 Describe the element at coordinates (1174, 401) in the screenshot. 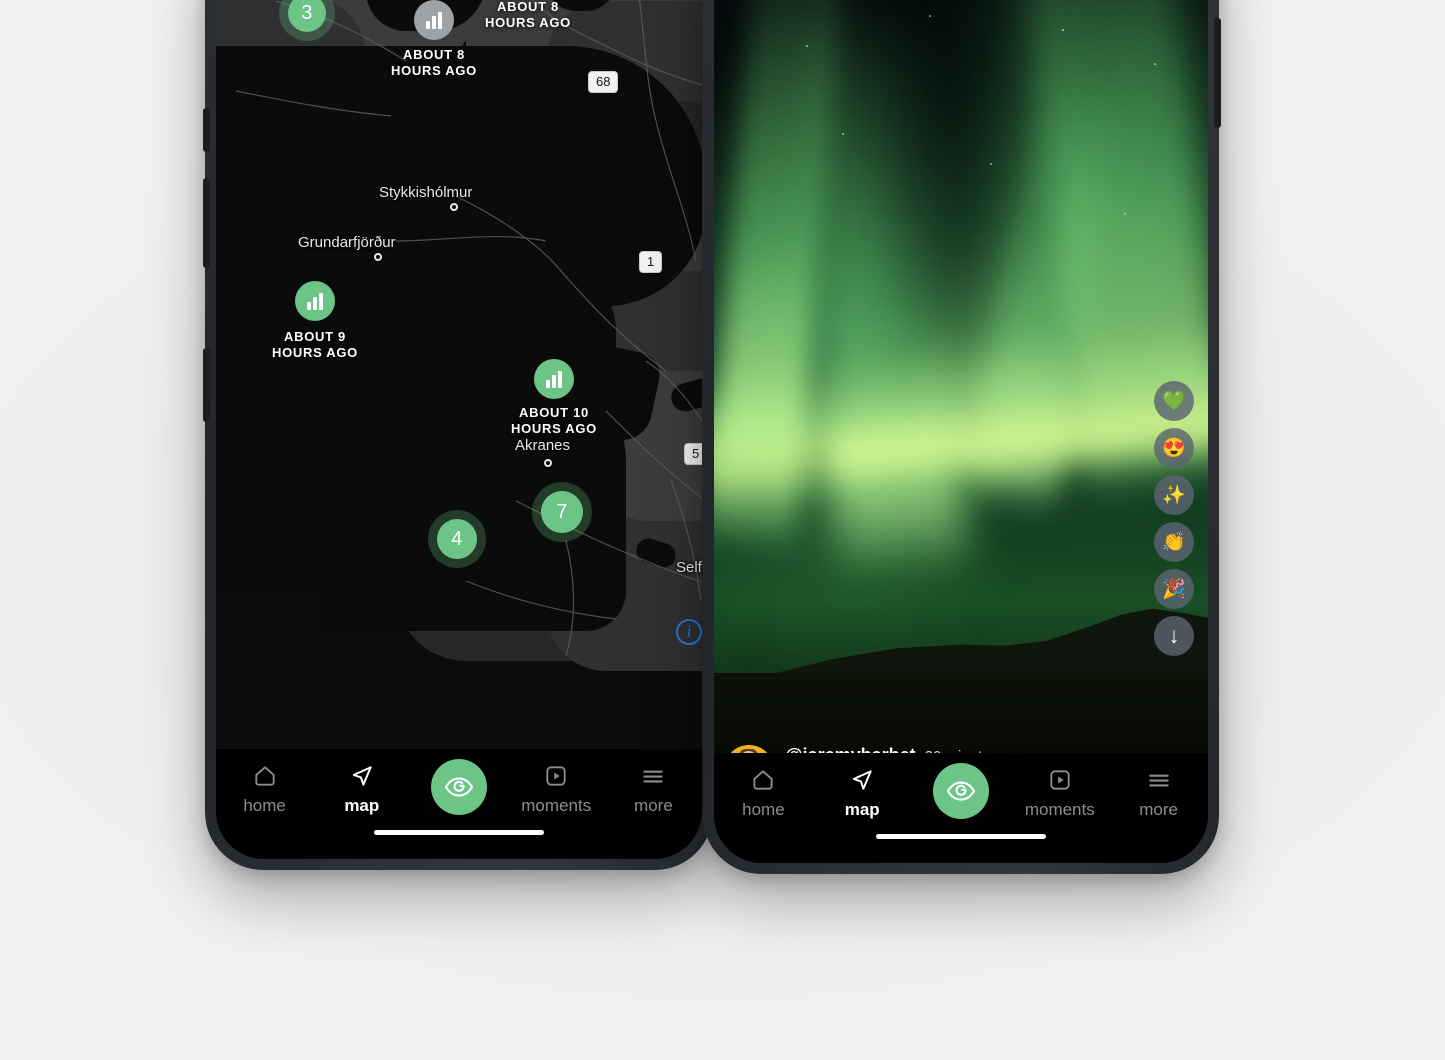

I see `green-heart-reaction: 💚` at that location.